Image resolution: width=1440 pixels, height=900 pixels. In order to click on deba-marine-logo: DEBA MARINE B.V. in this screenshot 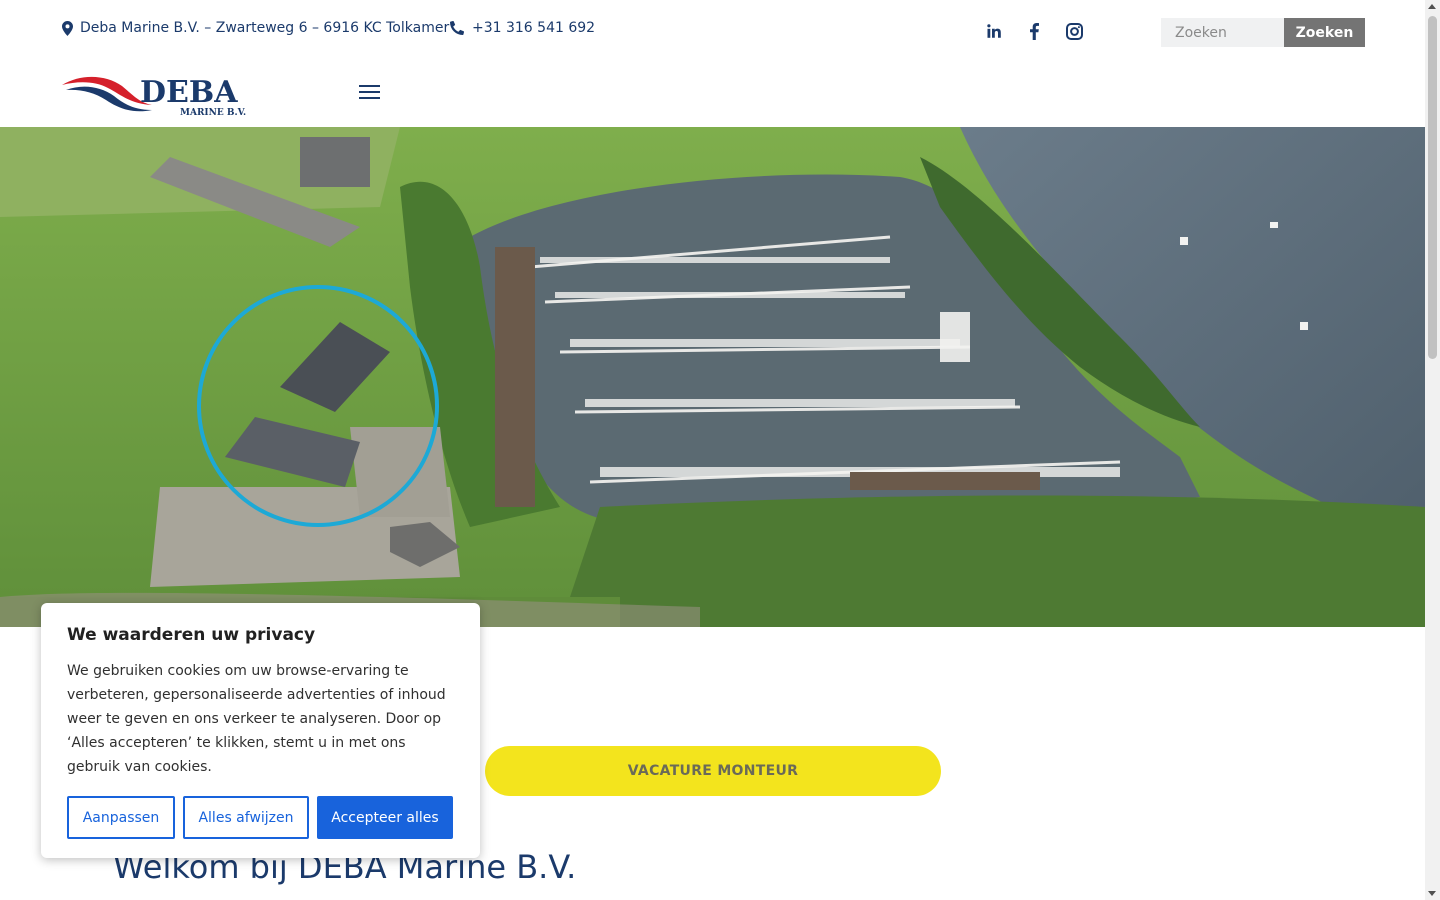, I will do `click(162, 95)`.